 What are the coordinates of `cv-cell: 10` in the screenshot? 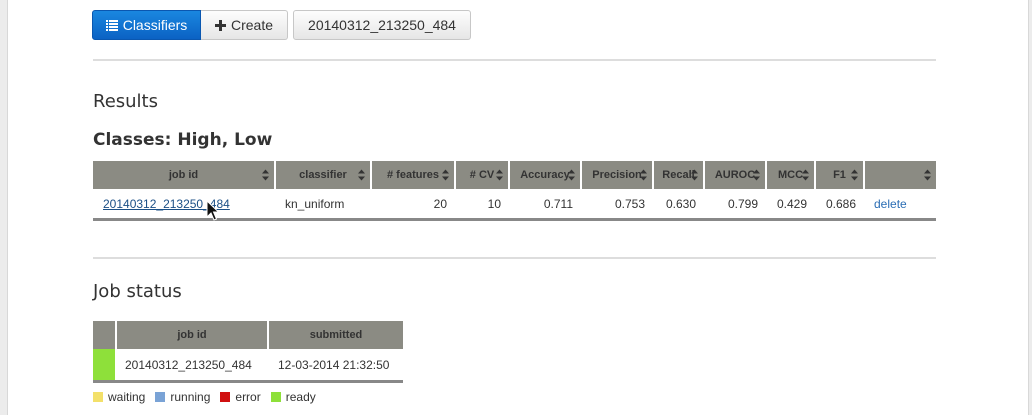 It's located at (494, 203).